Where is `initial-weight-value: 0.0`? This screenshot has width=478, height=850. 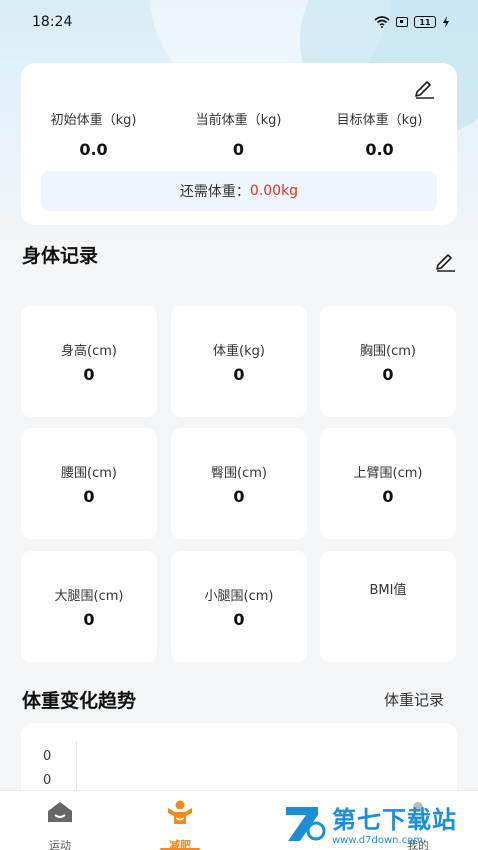 initial-weight-value: 0.0 is located at coordinates (93, 149).